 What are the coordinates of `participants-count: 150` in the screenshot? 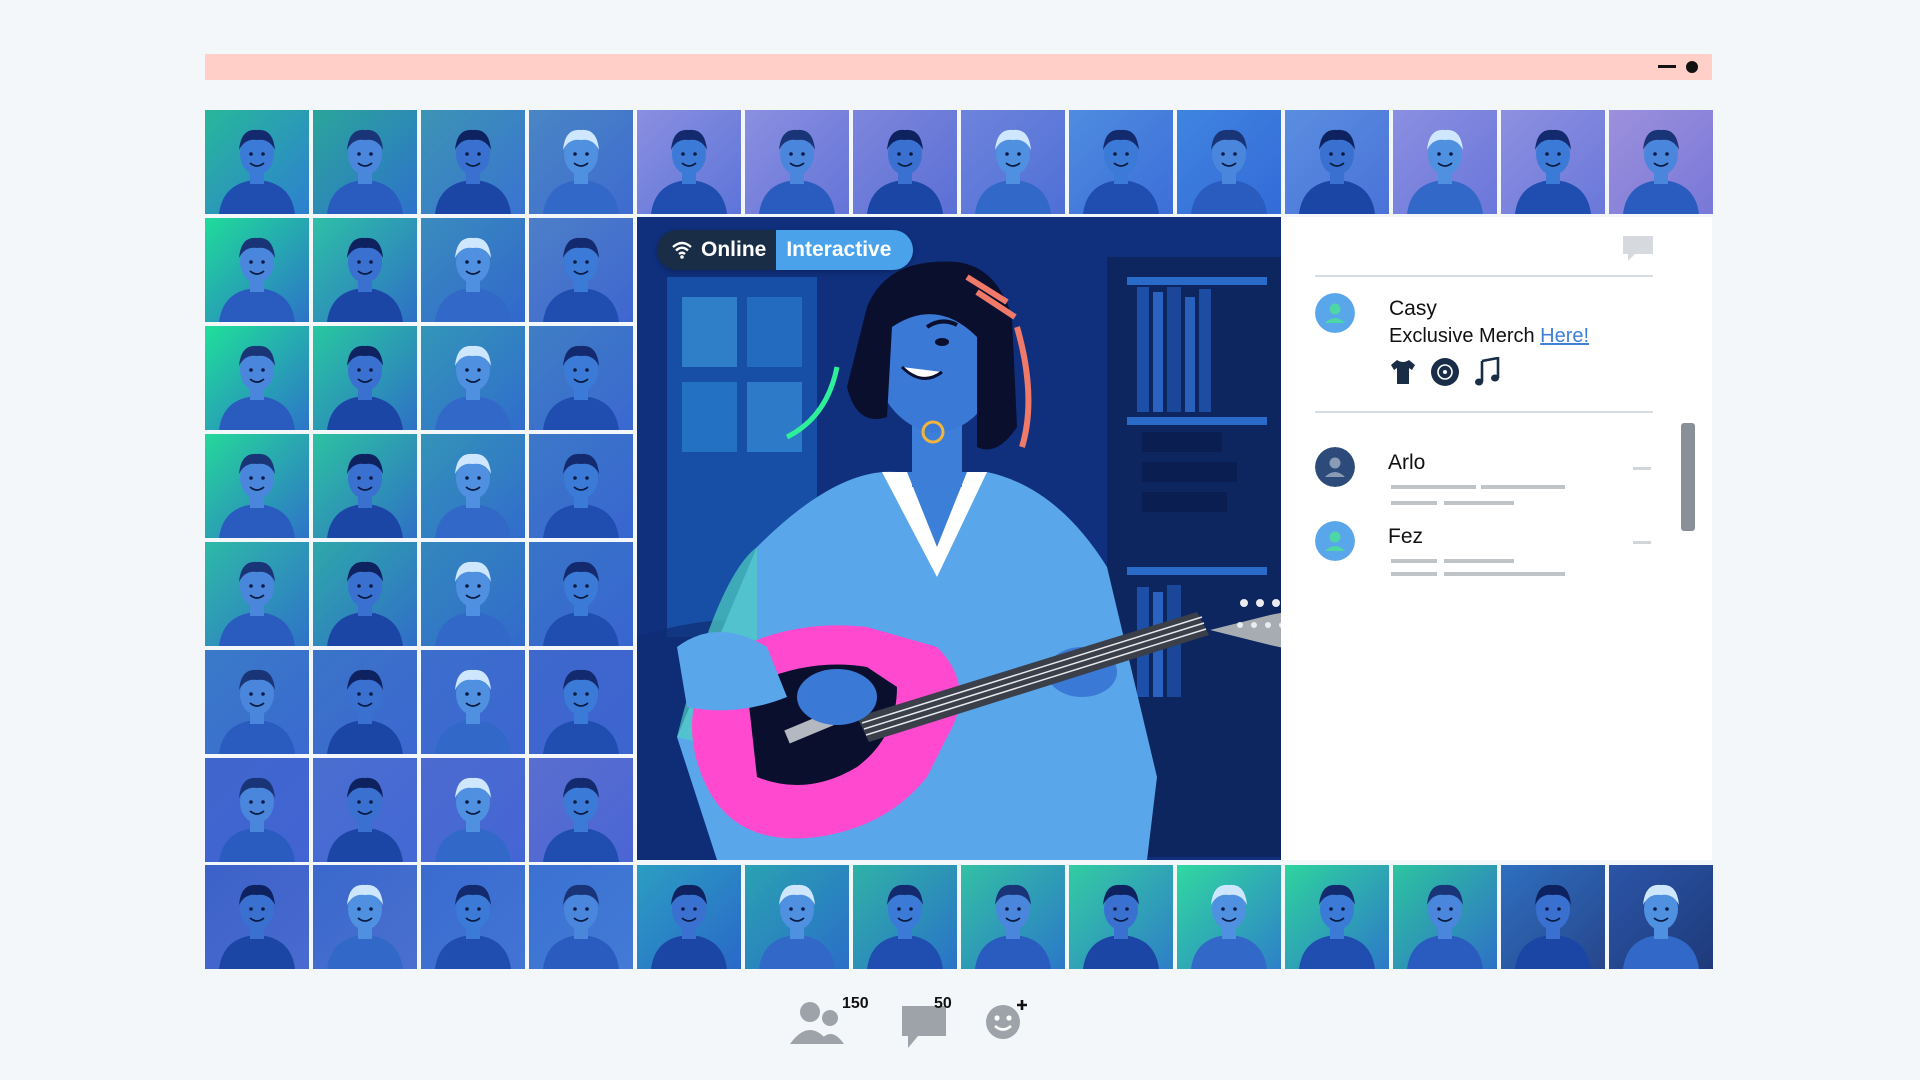 It's located at (855, 1003).